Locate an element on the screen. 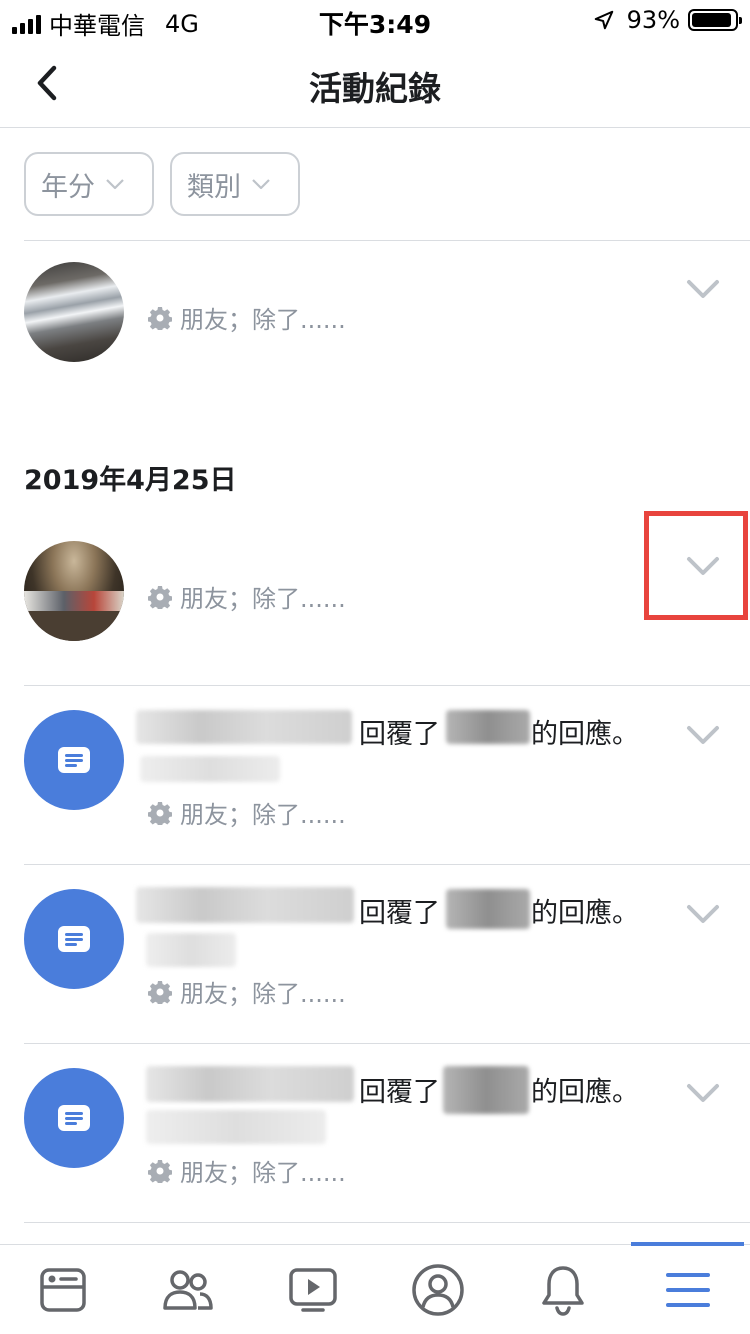 The height and width of the screenshot is (1334, 750). friends-icon is located at coordinates (187, 1290).